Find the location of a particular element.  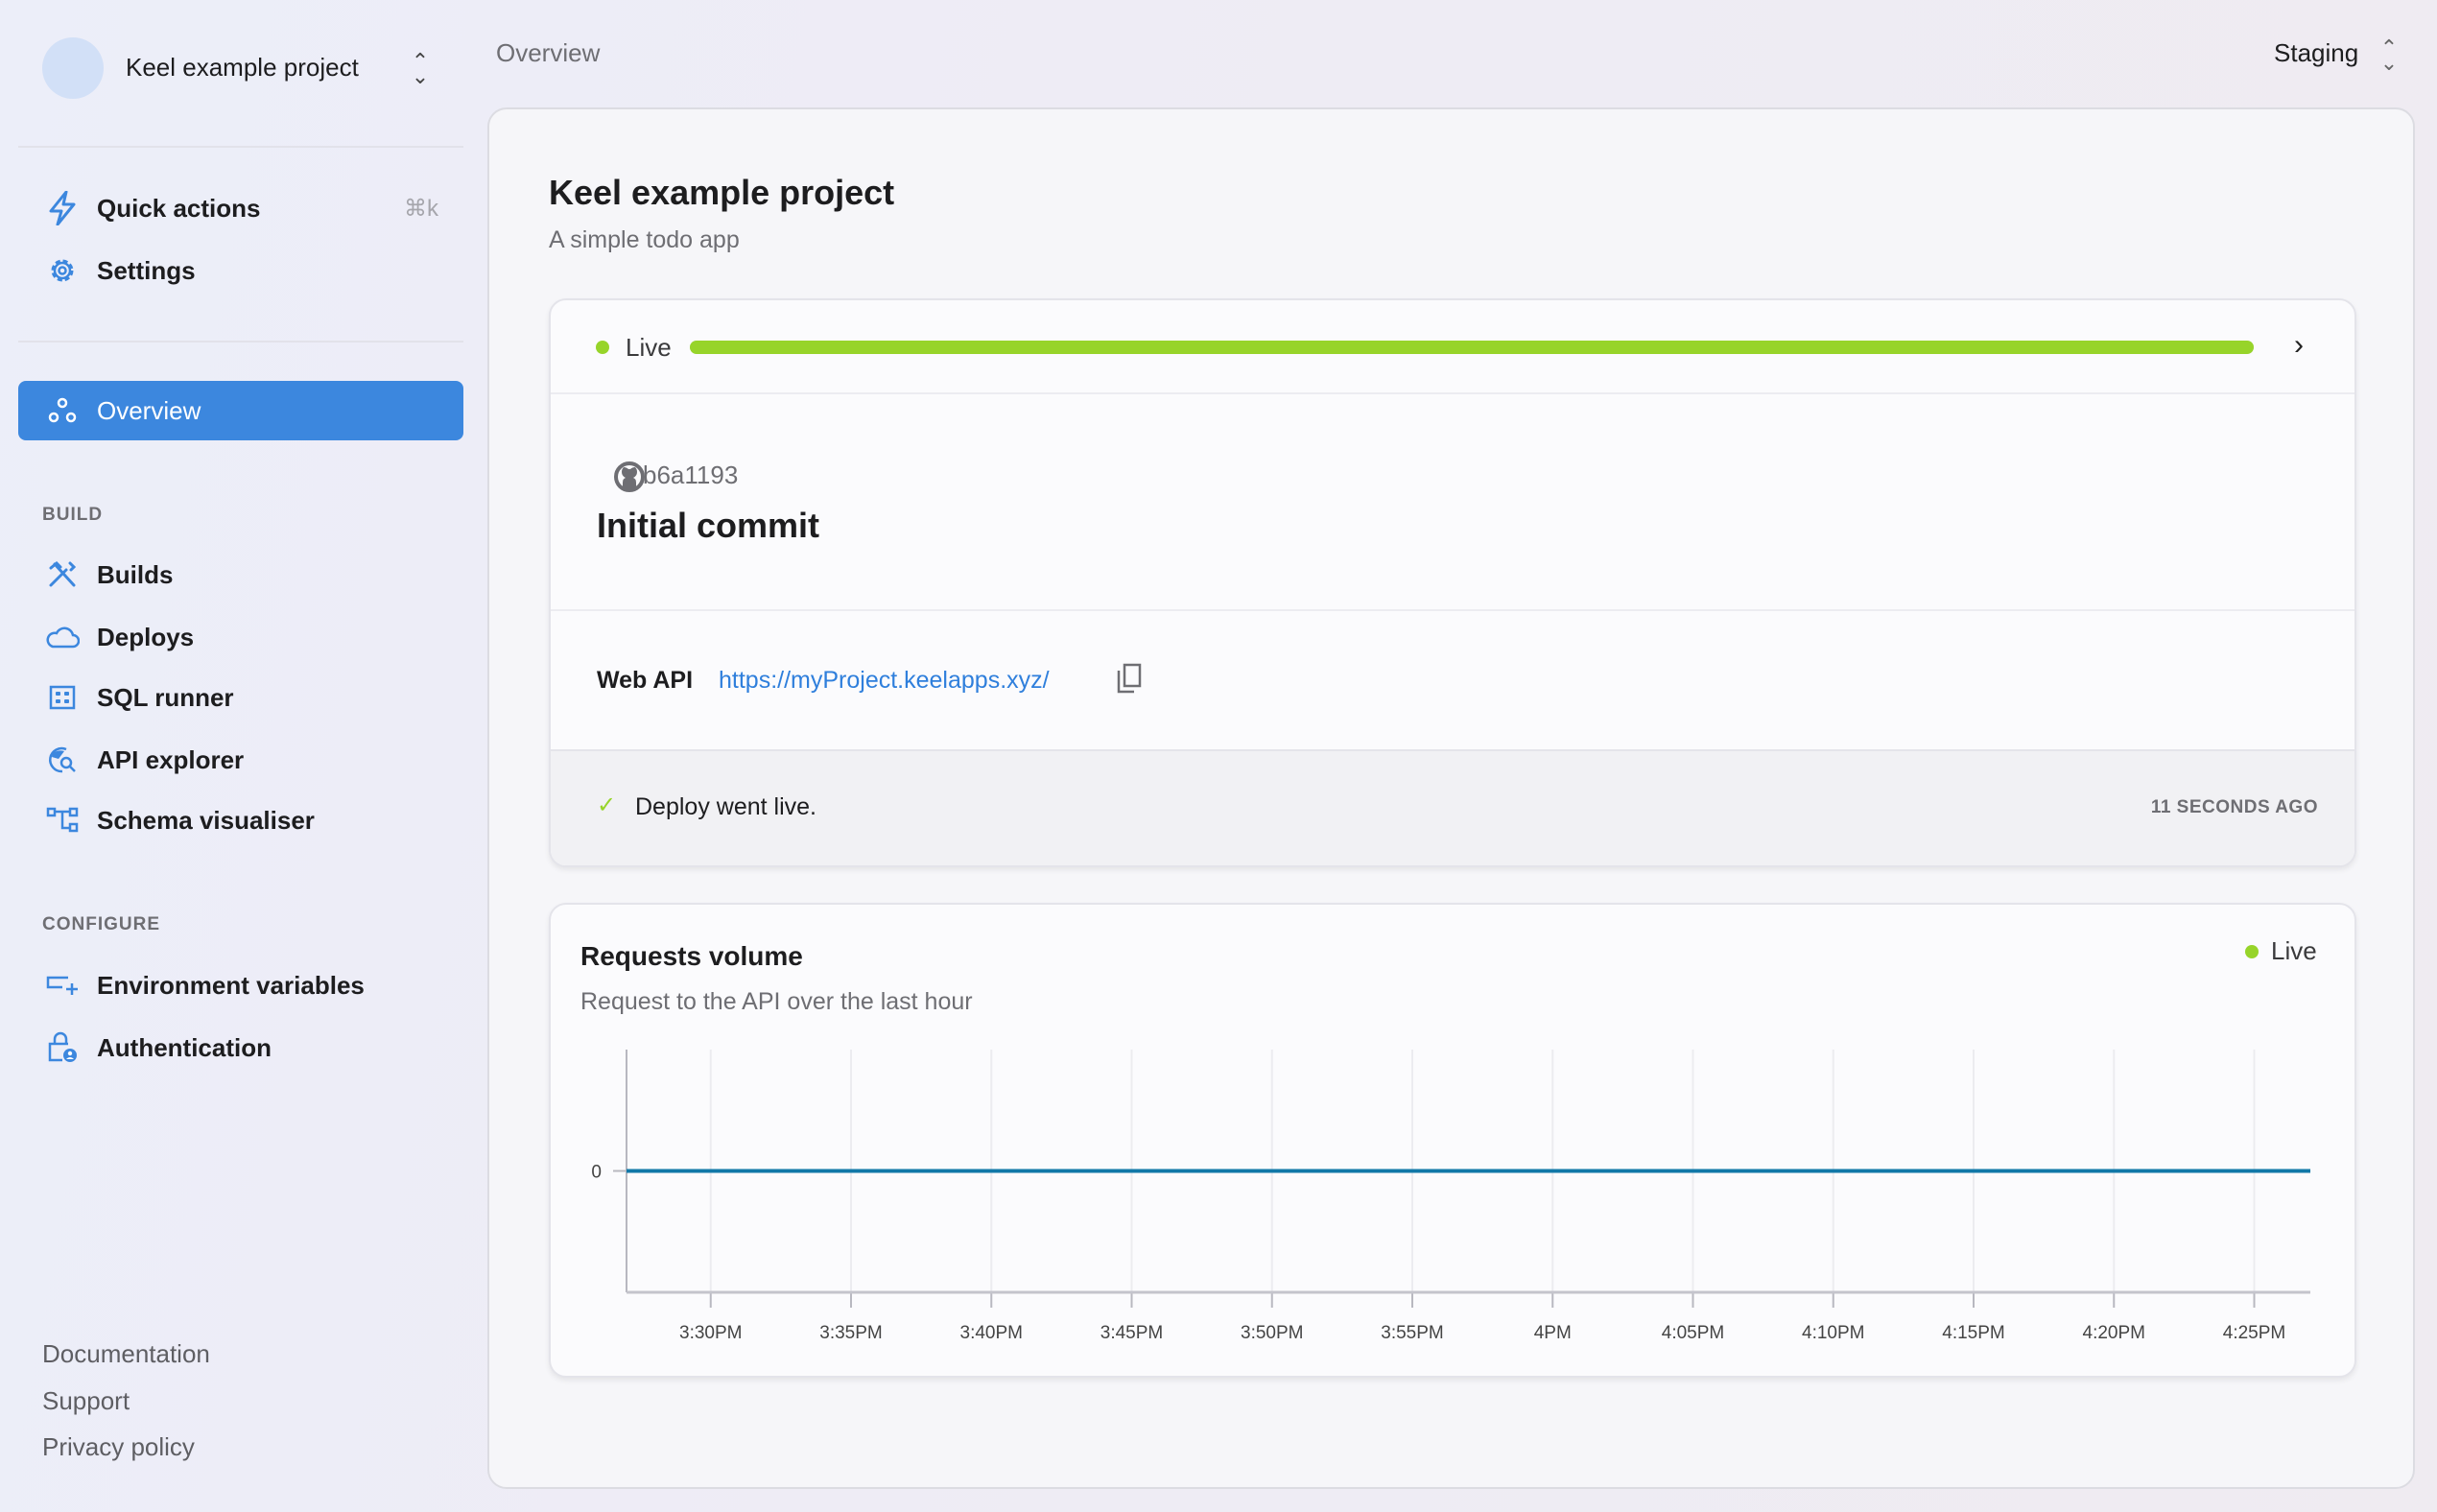

sidebar-item-environment-variables: Environment variables is located at coordinates (241, 985).